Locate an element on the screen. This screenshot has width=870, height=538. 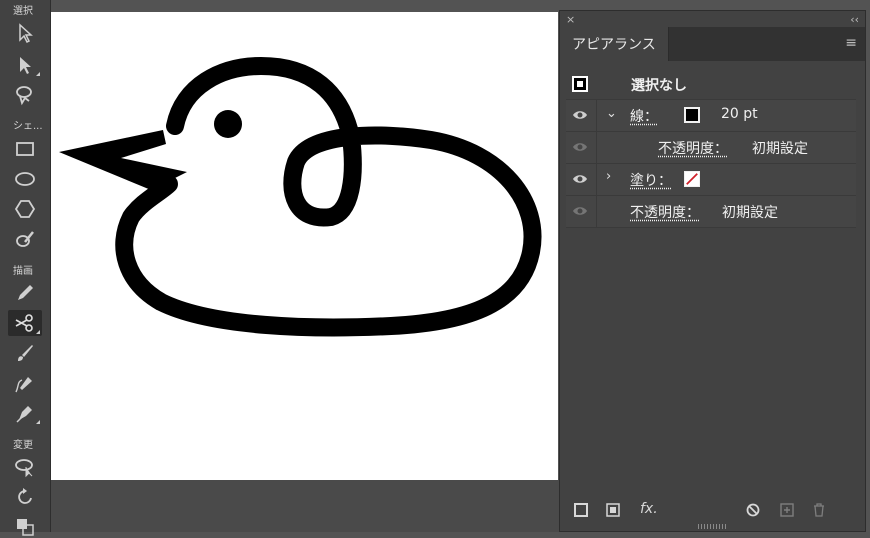
lasso-tool is located at coordinates (25, 95).